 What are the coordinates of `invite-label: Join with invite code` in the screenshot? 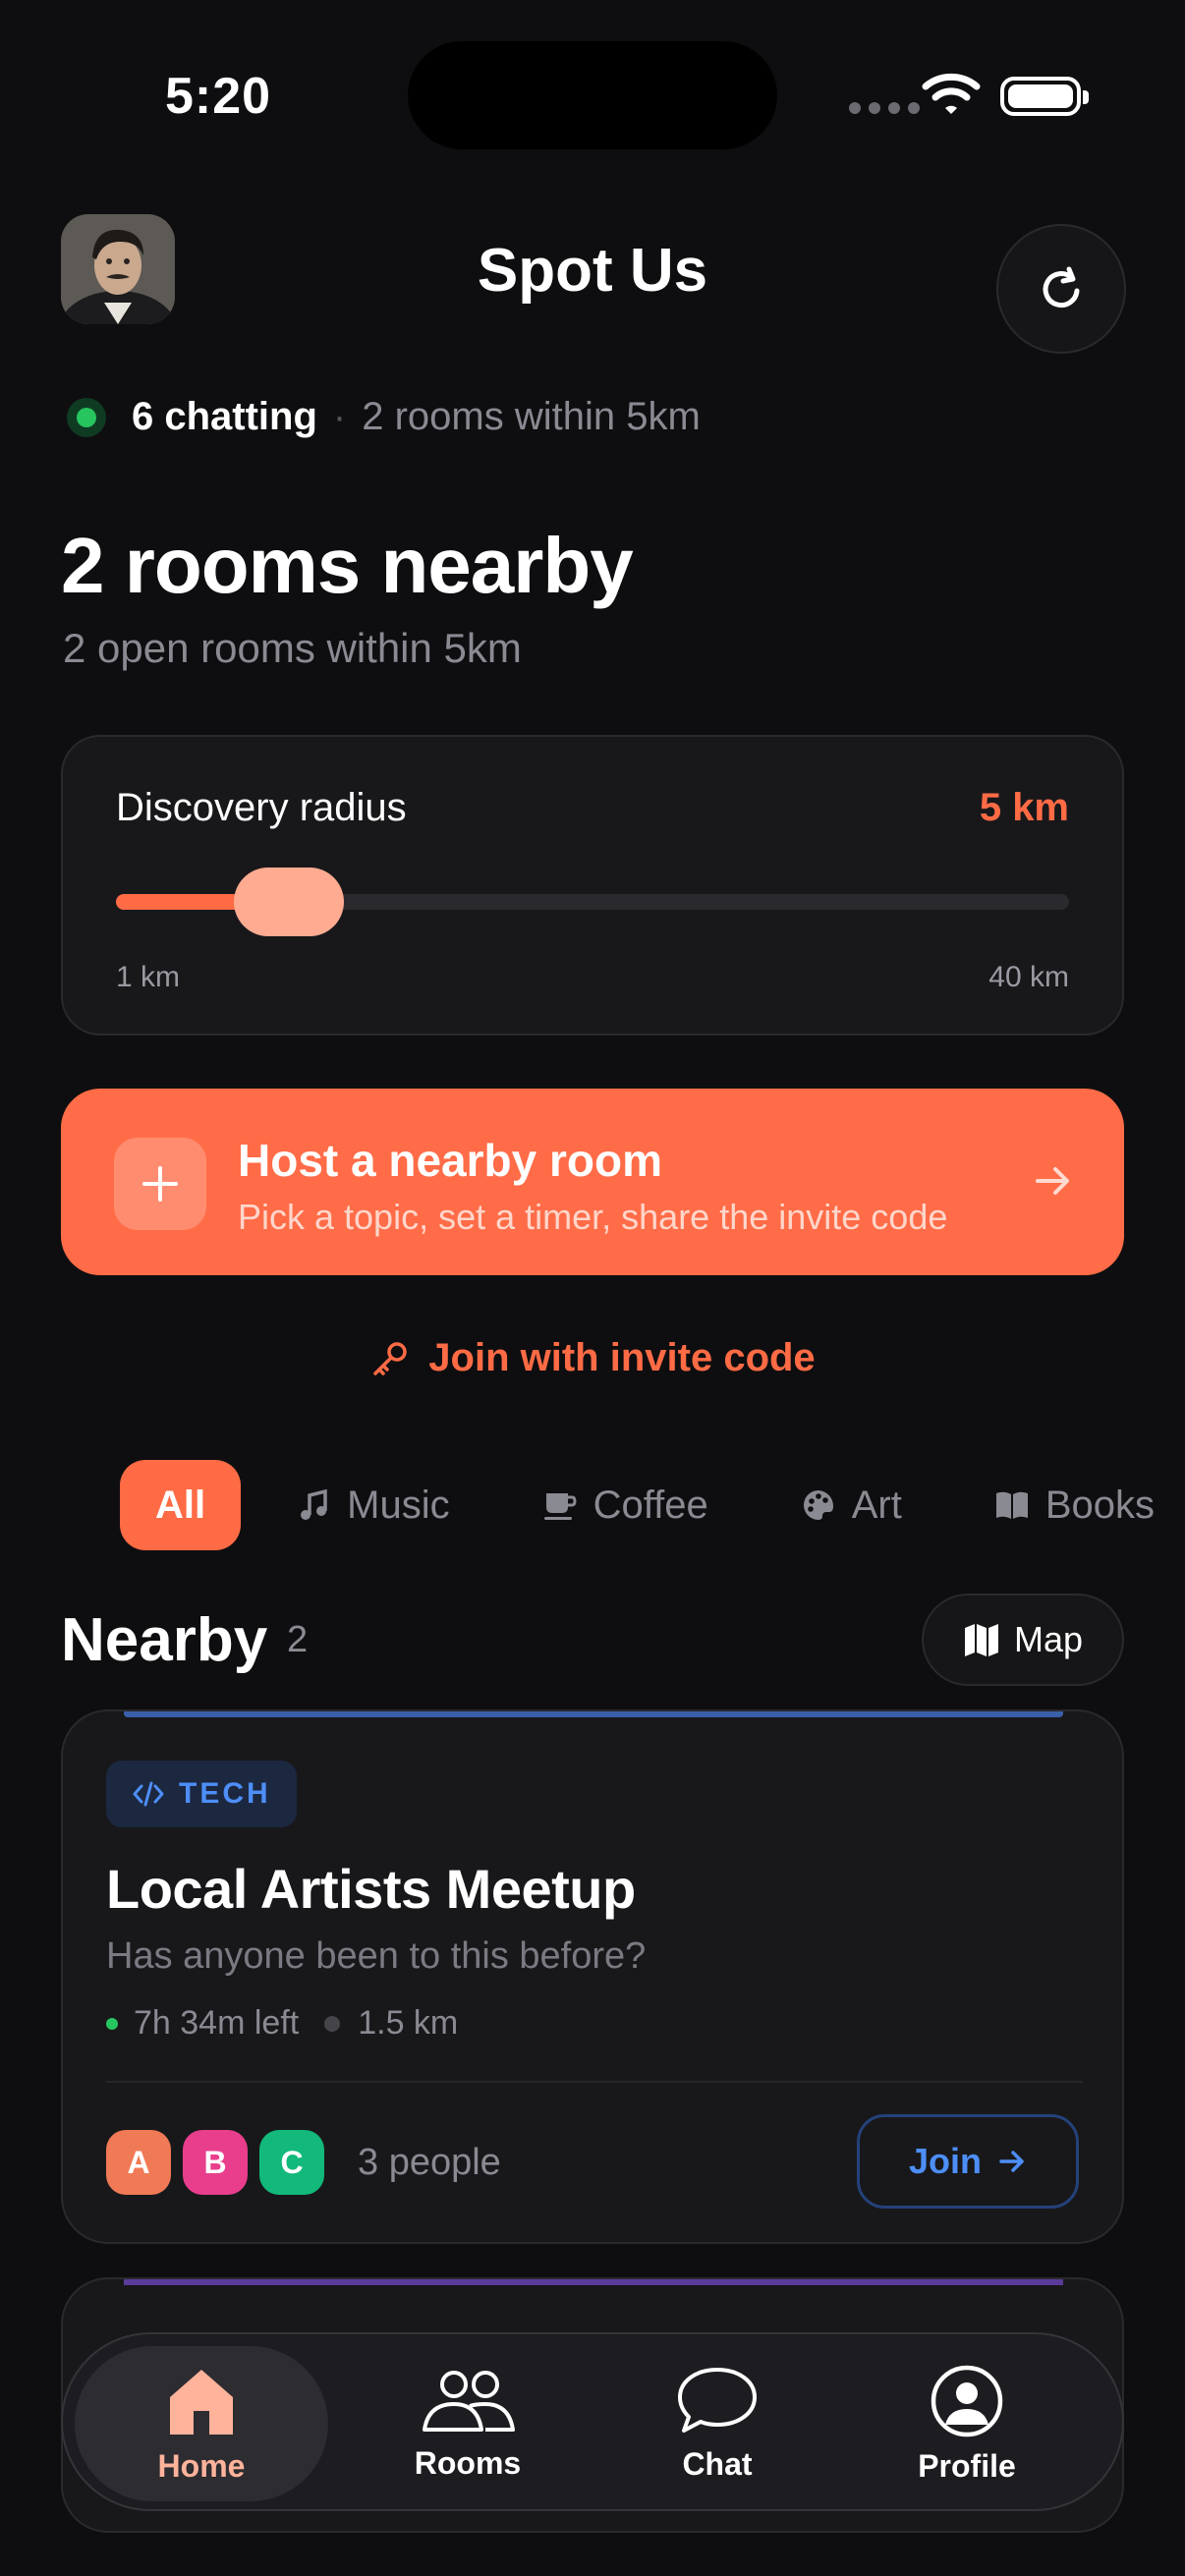 It's located at (622, 1357).